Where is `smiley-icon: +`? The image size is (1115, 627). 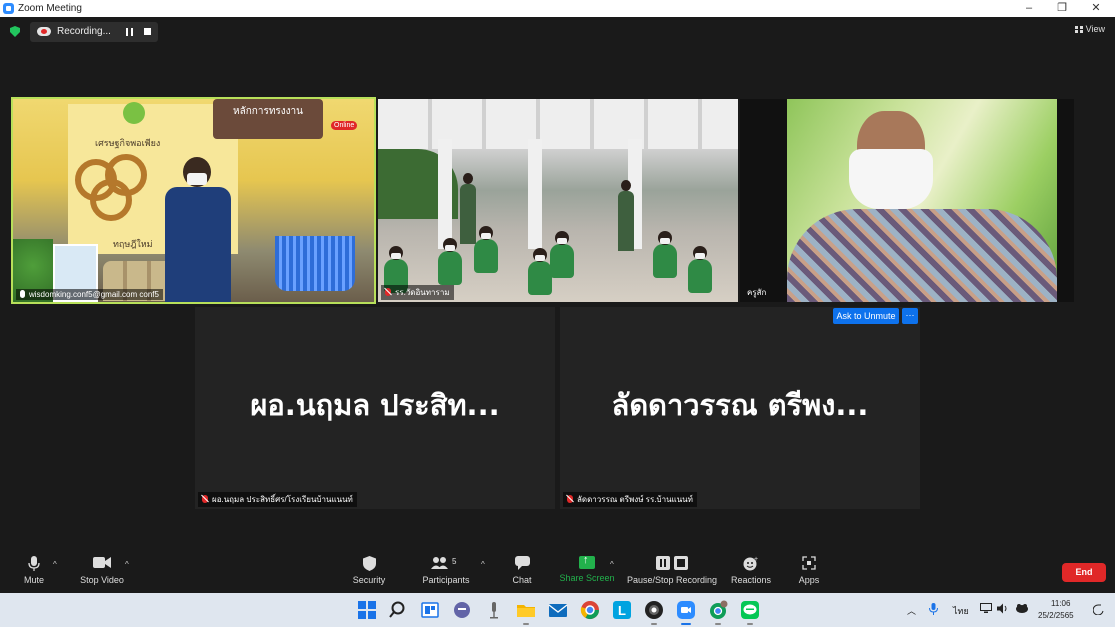
smiley-icon: + is located at coordinates (751, 563).